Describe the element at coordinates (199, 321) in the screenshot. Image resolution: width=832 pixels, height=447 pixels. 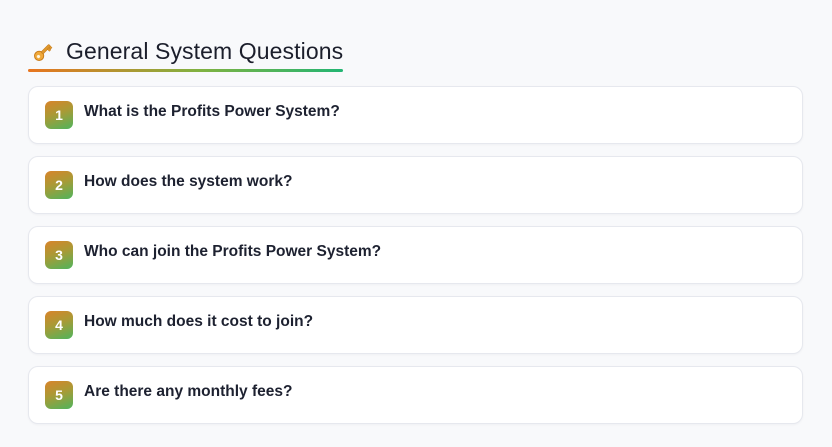
I see `faq-question: How much does it cost to join?` at that location.